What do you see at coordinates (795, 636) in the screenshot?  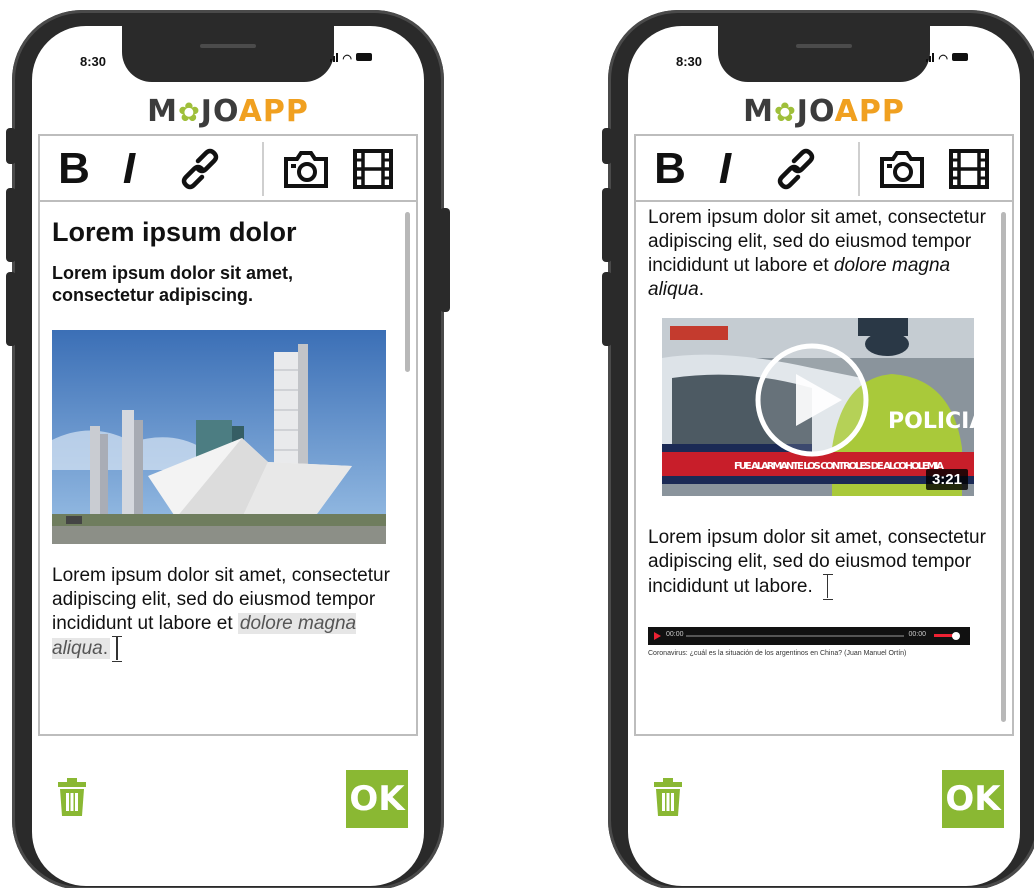 I see `audio-progress-track` at bounding box center [795, 636].